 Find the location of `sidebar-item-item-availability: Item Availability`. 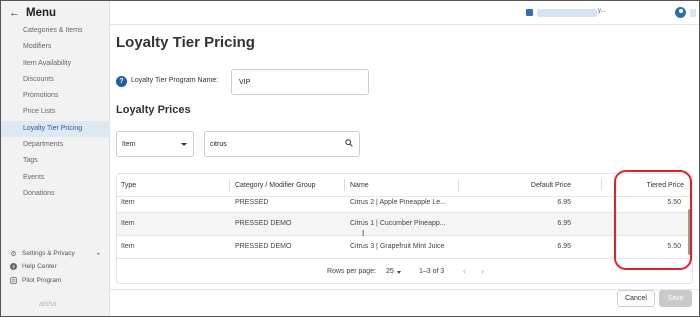

sidebar-item-item-availability: Item Availability is located at coordinates (55, 64).